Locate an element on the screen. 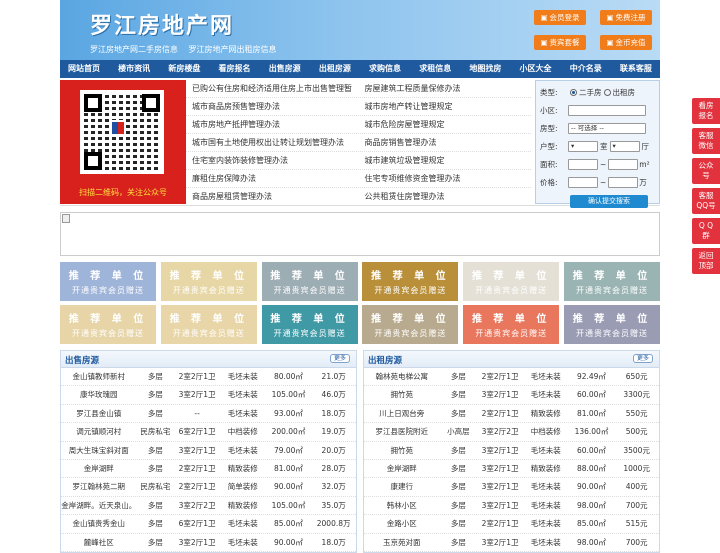 Image resolution: width=720 pixels, height=553 pixels. side-official-account-button: 公众号 is located at coordinates (706, 171).